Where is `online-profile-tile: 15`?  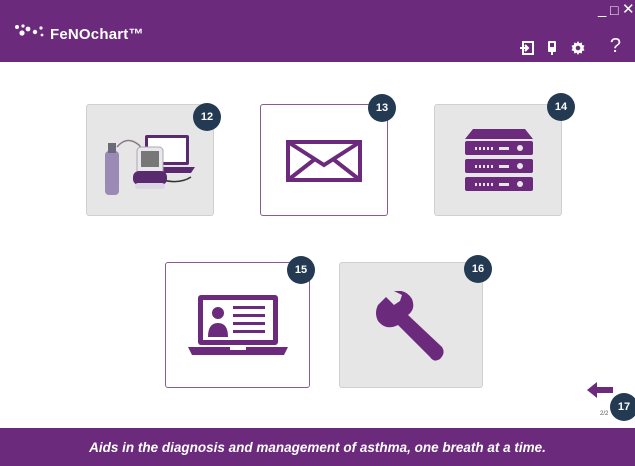 online-profile-tile: 15 is located at coordinates (240, 322).